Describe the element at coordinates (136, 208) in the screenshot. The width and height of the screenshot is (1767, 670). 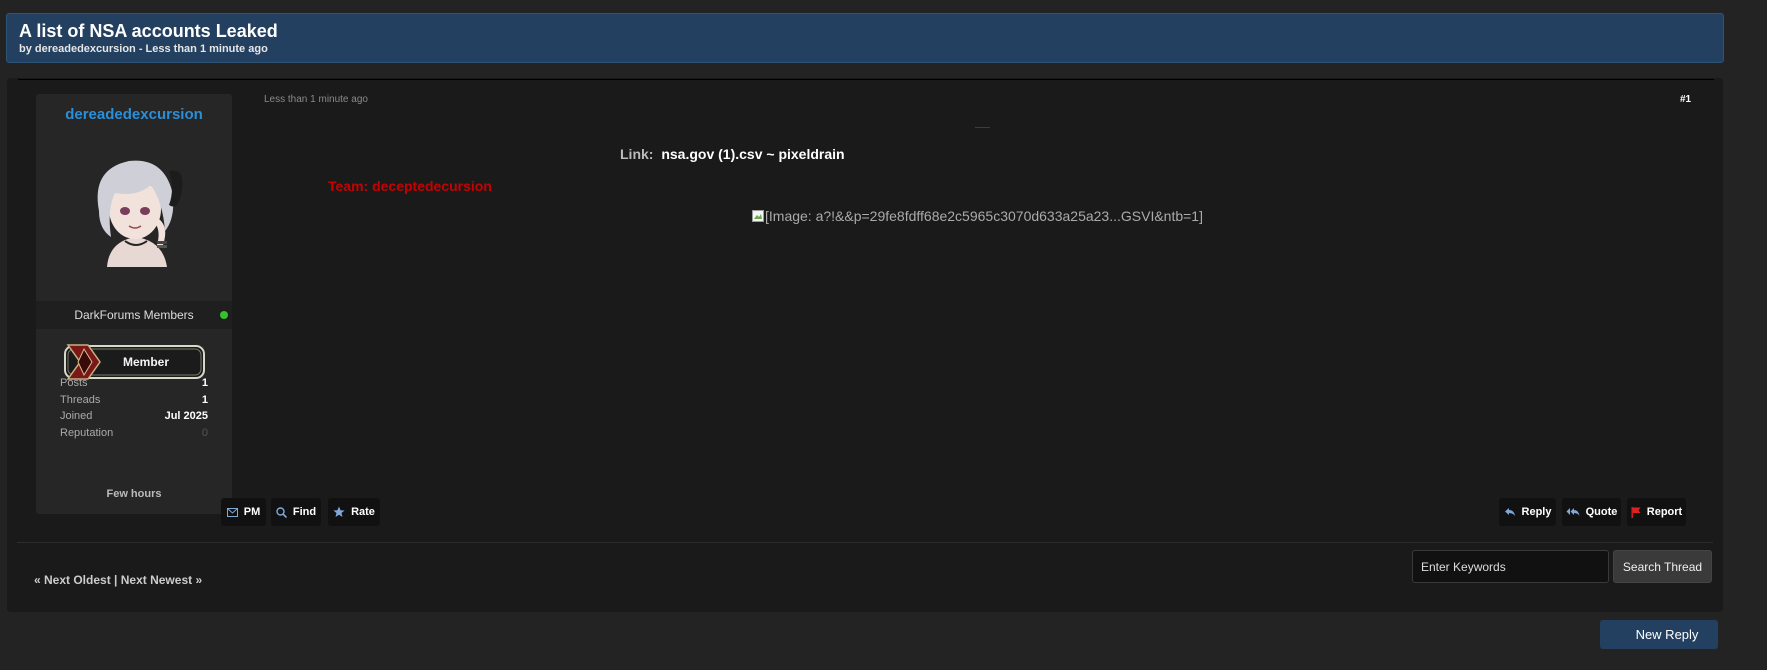
I see `avatar` at that location.